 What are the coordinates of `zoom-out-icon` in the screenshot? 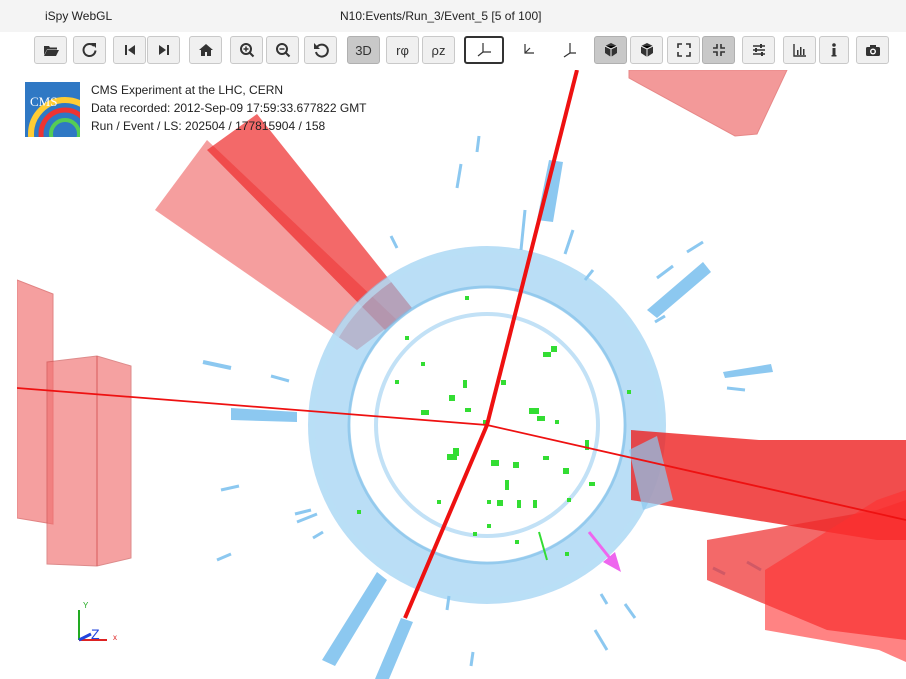 It's located at (282, 50).